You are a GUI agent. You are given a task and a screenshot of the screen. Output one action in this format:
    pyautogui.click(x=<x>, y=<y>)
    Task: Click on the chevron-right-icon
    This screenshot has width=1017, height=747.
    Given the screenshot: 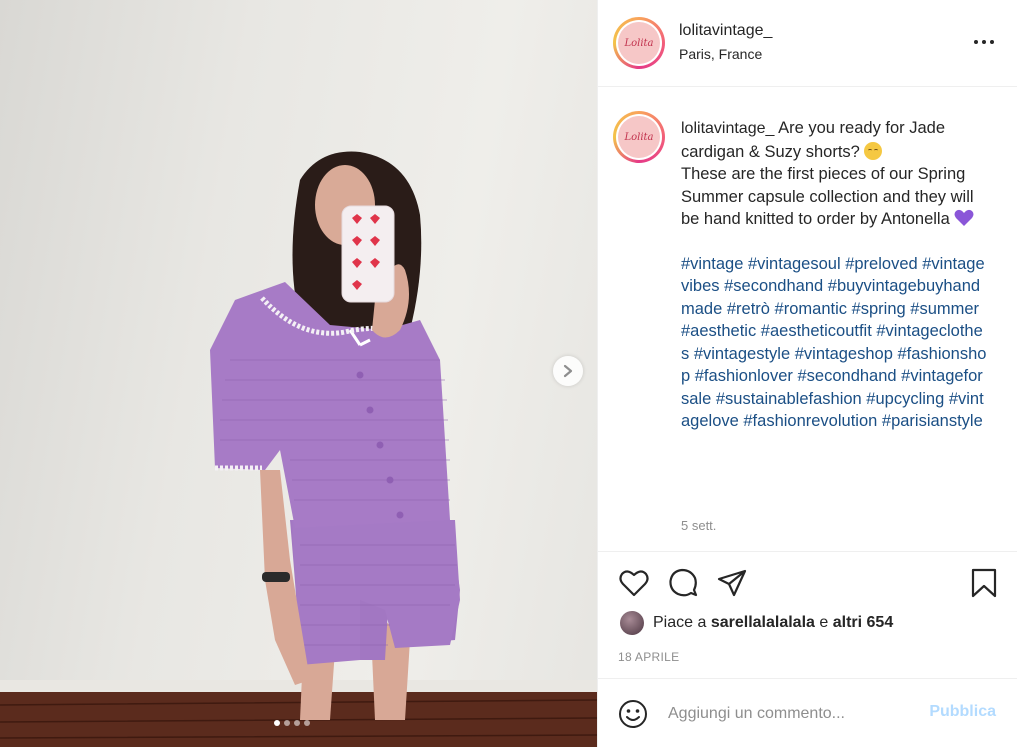 What is the action you would take?
    pyautogui.click(x=568, y=371)
    